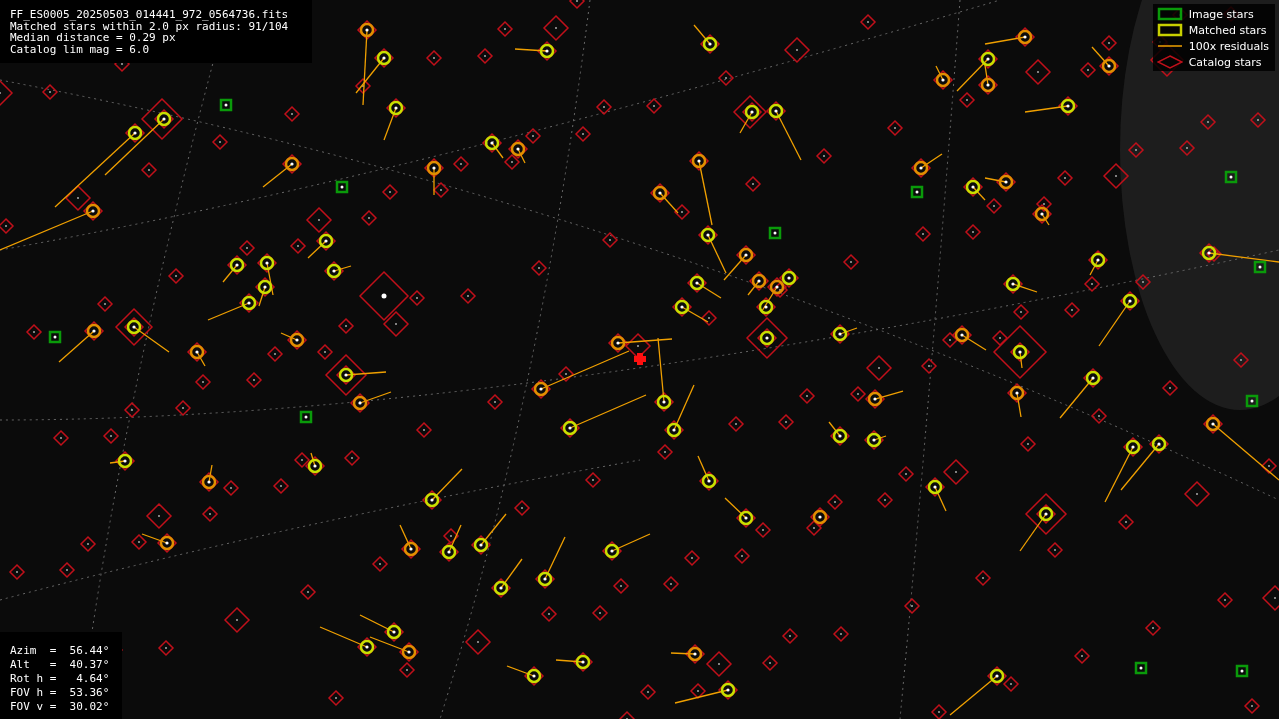 The image size is (1279, 719). What do you see at coordinates (60, 679) in the screenshot?
I see `pointing-text: Rot h = 4.64°` at bounding box center [60, 679].